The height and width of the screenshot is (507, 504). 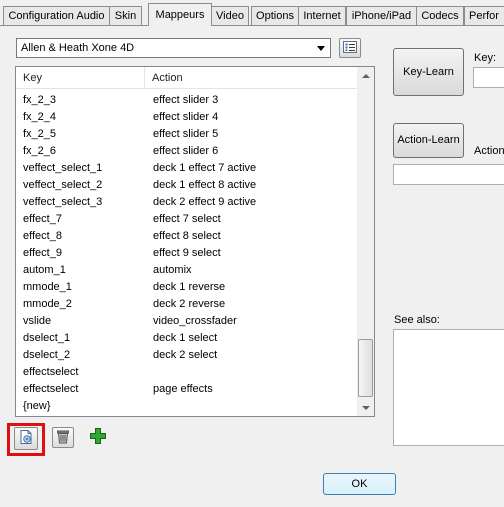 What do you see at coordinates (365, 407) in the screenshot?
I see `scroll-down-icon` at bounding box center [365, 407].